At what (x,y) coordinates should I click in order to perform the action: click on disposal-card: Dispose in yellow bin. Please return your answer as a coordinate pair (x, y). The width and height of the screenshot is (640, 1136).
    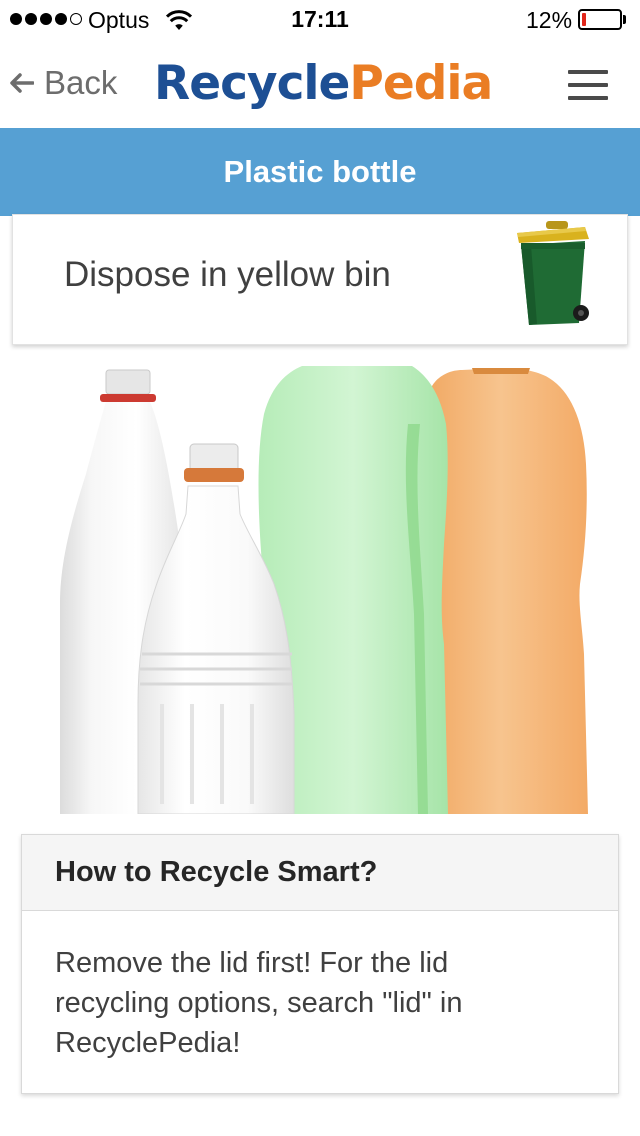
    Looking at the image, I should click on (320, 279).